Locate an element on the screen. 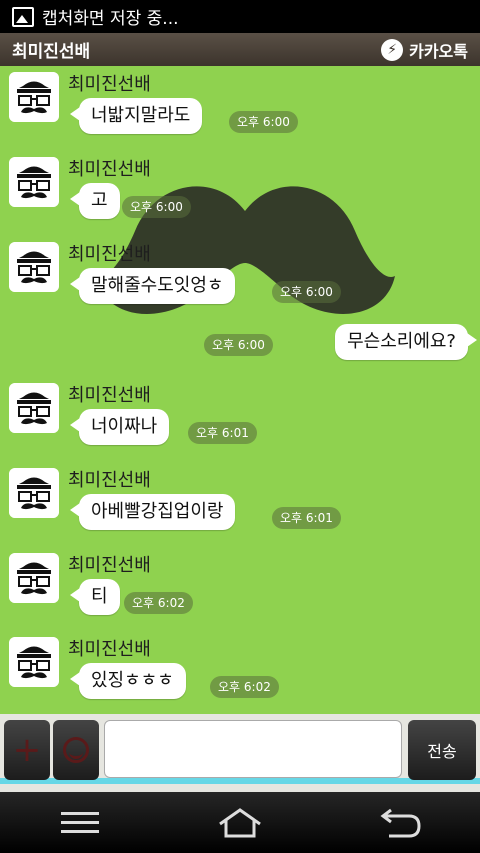  message-row: 최미진선배 너밟지말라도 오후 6:00 is located at coordinates (240, 108).